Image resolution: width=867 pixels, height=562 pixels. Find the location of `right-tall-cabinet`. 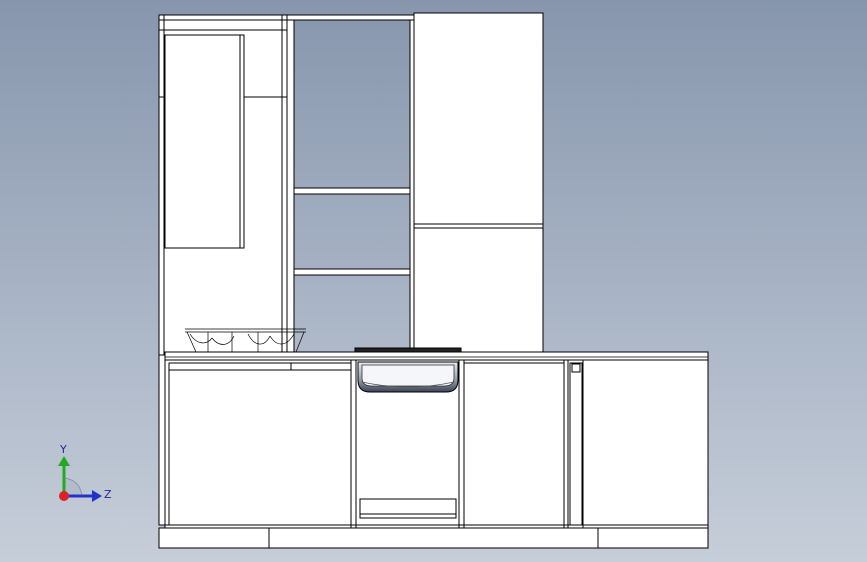

right-tall-cabinet is located at coordinates (478, 183).